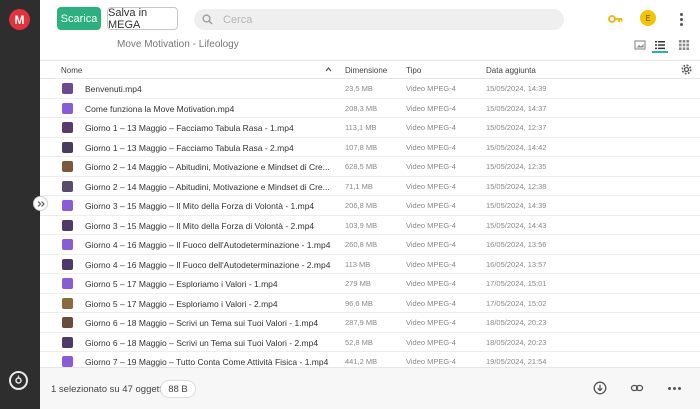 The width and height of the screenshot is (700, 409). Describe the element at coordinates (516, 322) in the screenshot. I see `file-date: 18/05/2024, 20:23` at that location.